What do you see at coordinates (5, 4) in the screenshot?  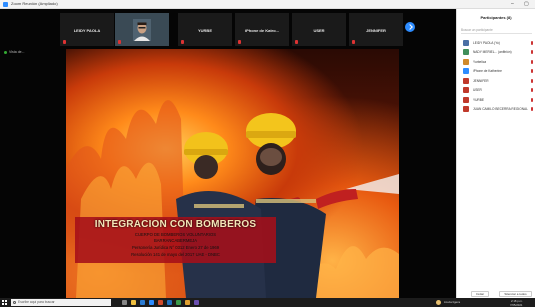 I see `zoom-logo-icon` at bounding box center [5, 4].